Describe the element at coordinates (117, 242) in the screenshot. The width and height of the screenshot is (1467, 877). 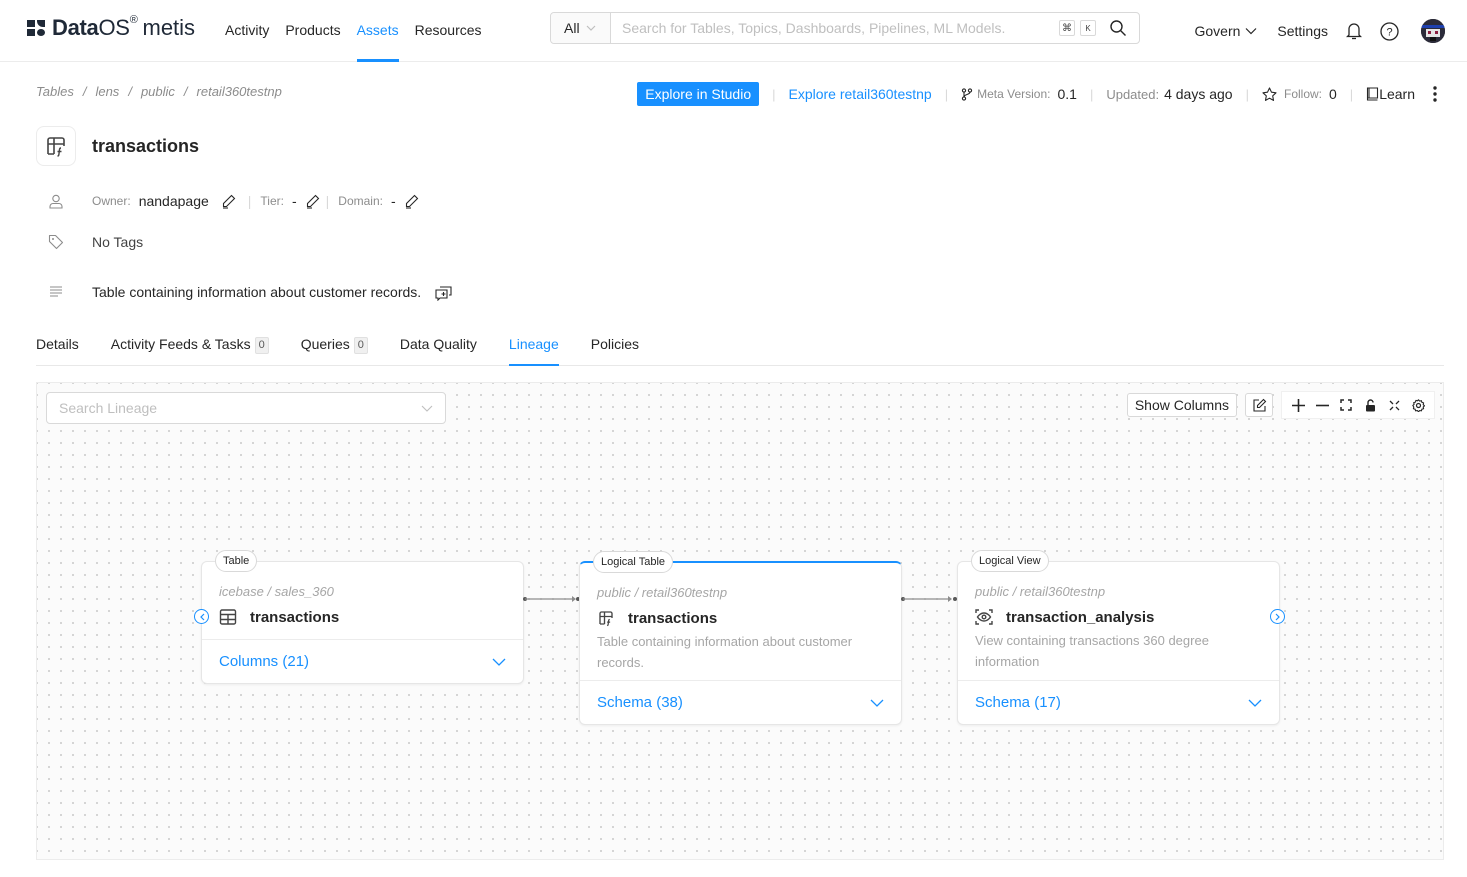
I see `tags-value: No Tags` at that location.